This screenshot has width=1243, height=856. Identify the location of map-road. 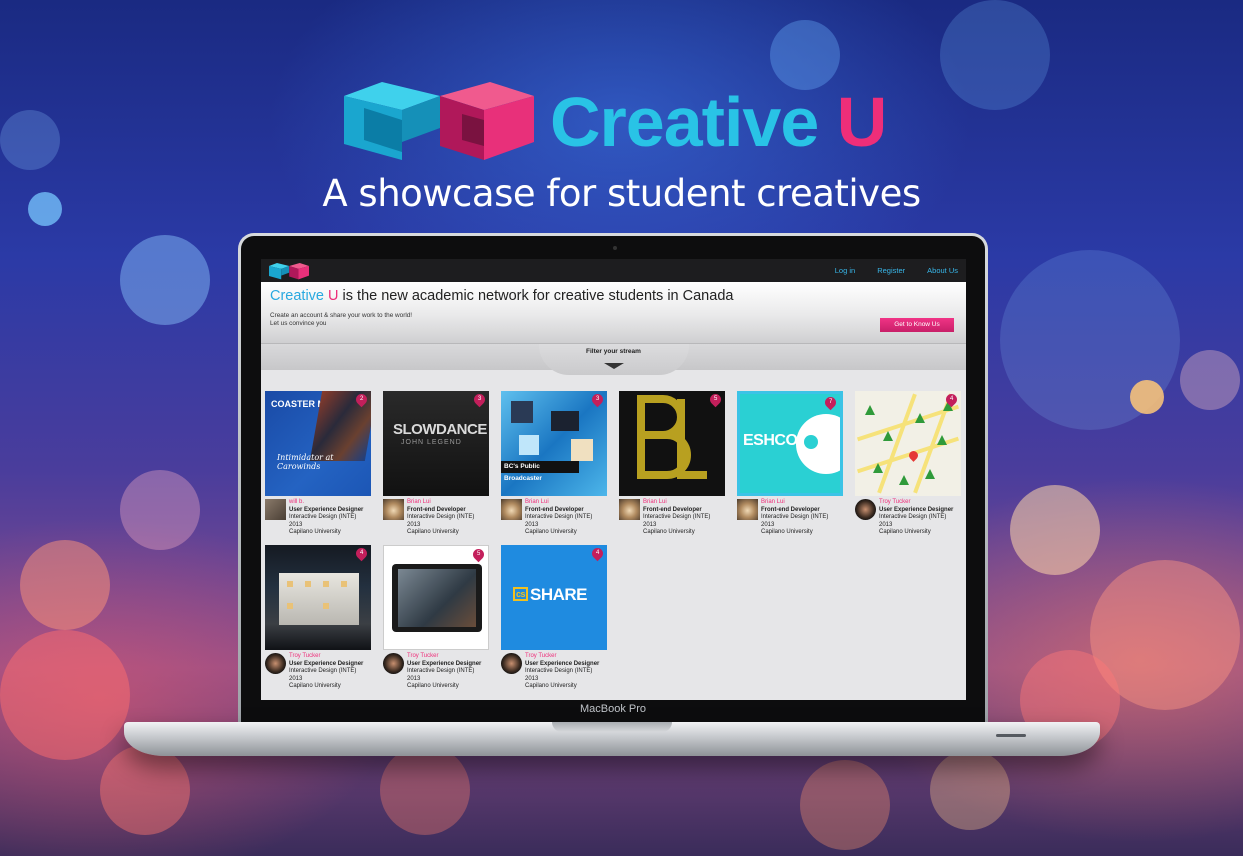
(897, 443).